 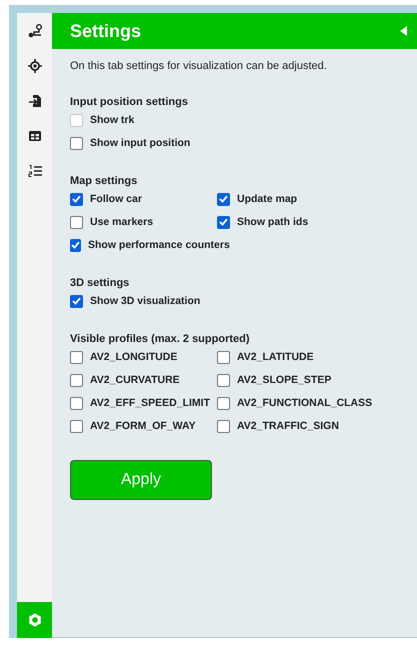 What do you see at coordinates (35, 620) in the screenshot?
I see `settings-icon` at bounding box center [35, 620].